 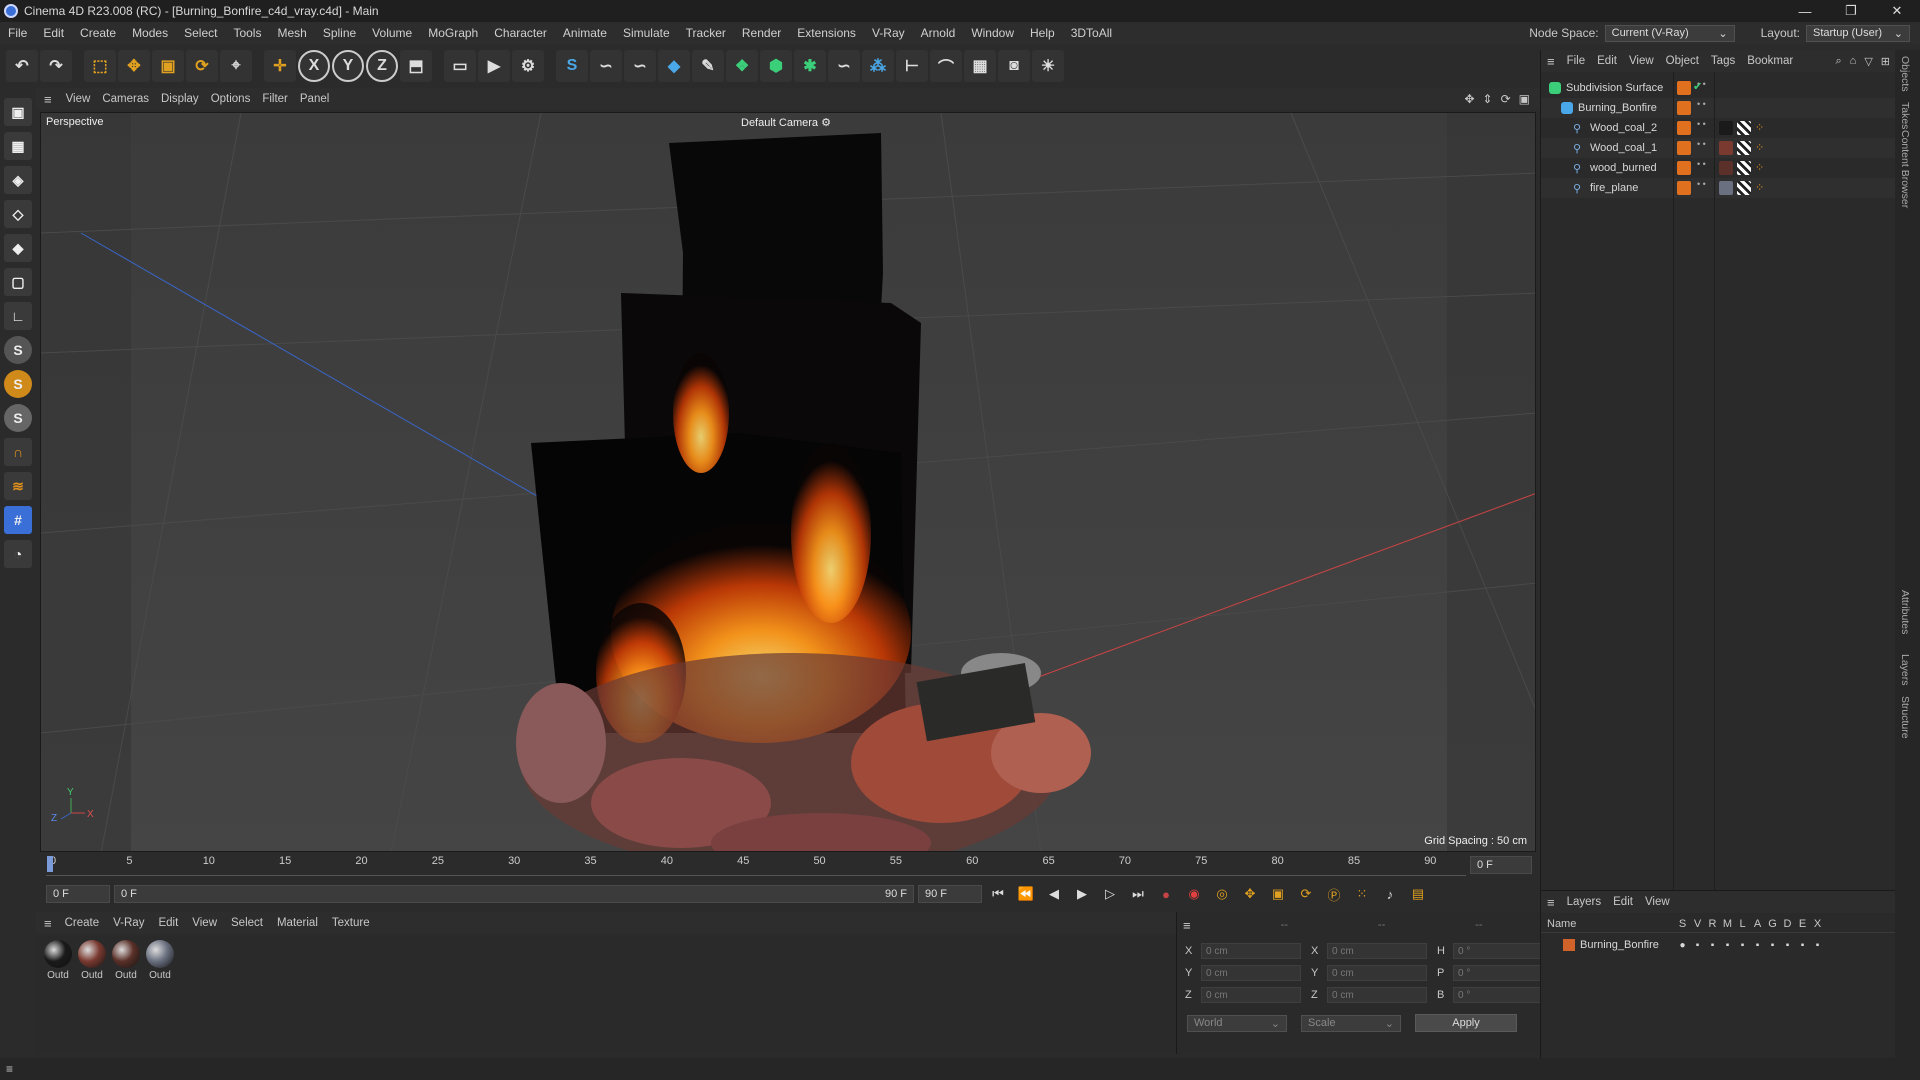 I want to click on python3-icon: ∽, so click(x=844, y=66).